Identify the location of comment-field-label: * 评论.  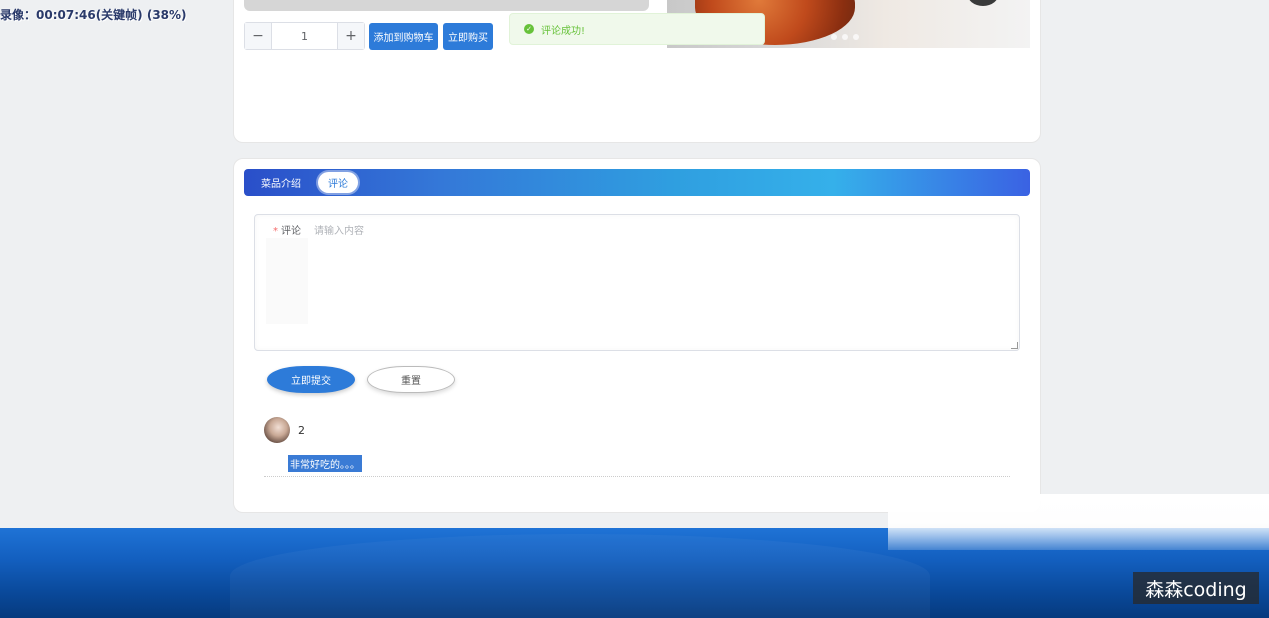
(287, 229).